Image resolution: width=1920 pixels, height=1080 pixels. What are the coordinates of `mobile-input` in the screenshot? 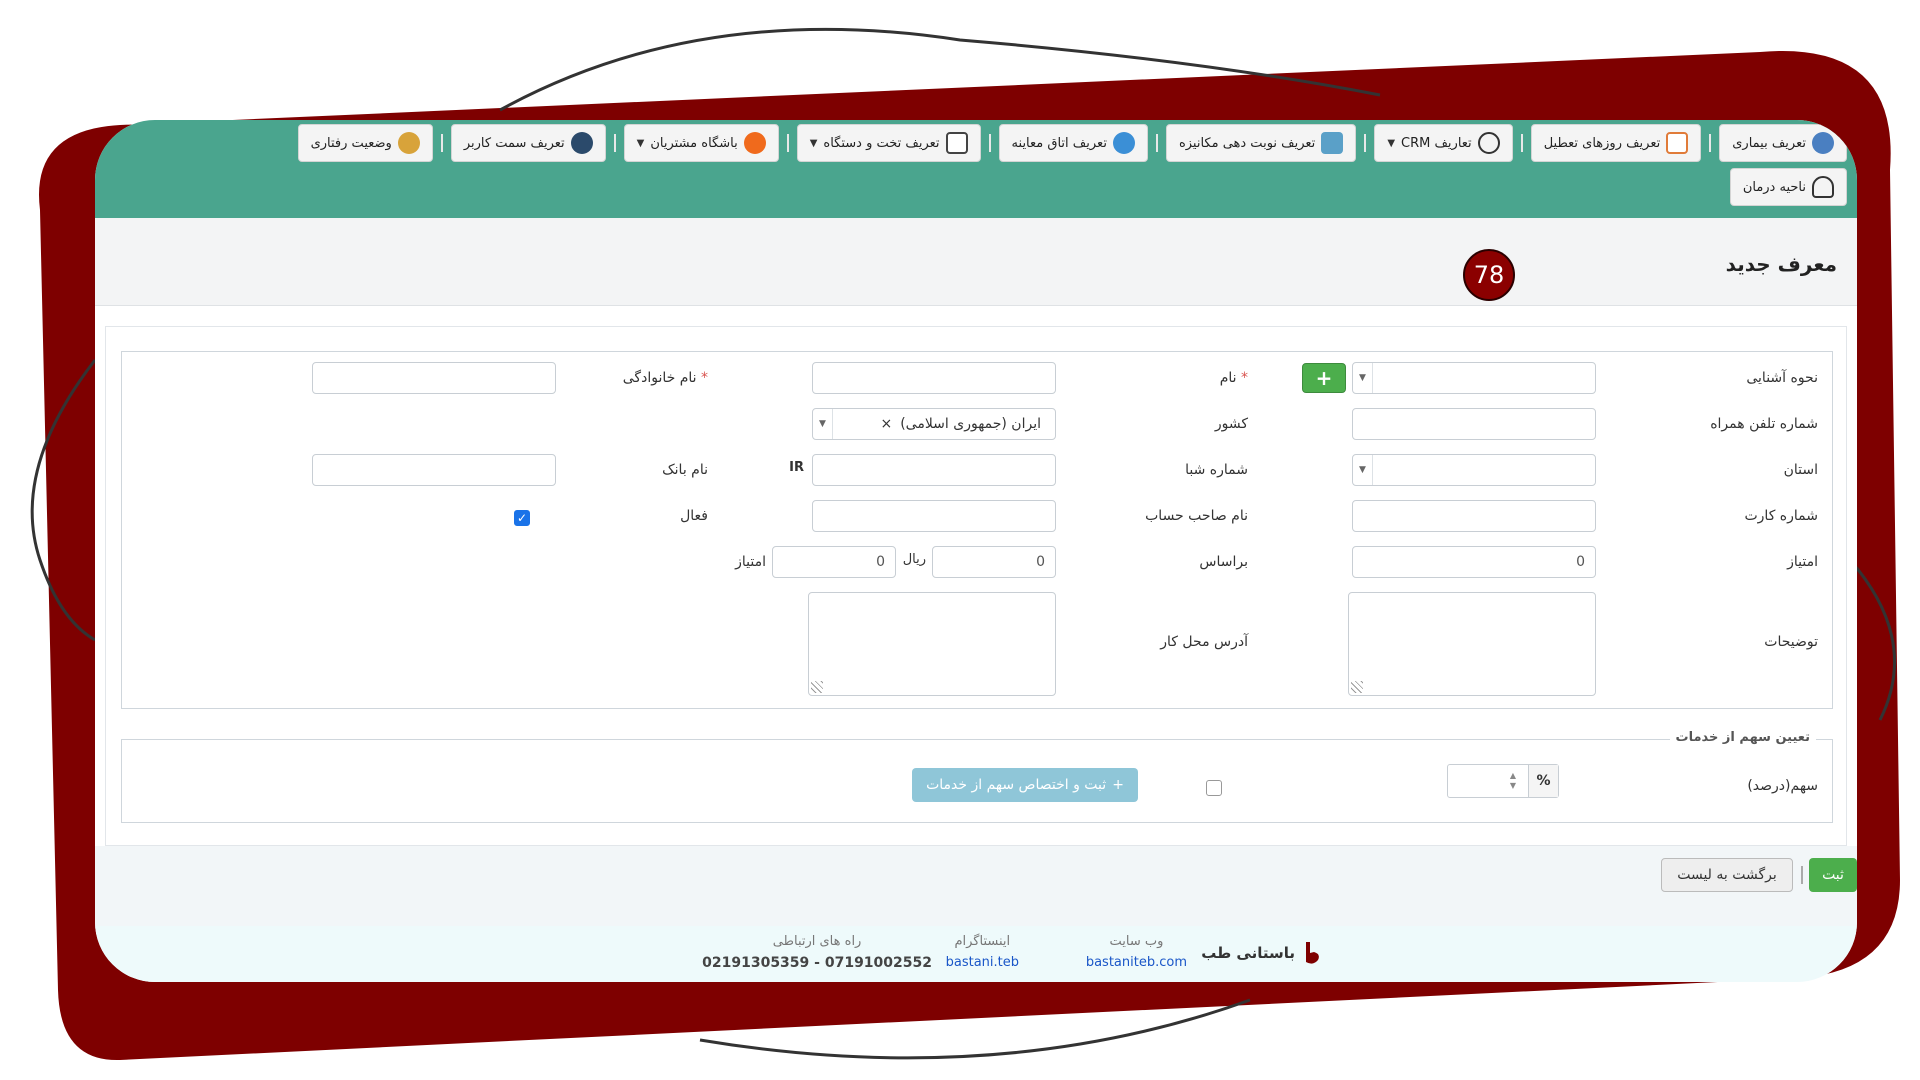 It's located at (1474, 424).